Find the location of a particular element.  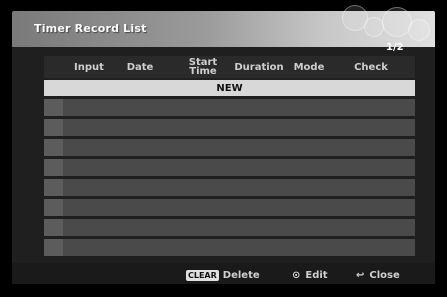

delete-action: CLEAR Delete is located at coordinates (223, 275).